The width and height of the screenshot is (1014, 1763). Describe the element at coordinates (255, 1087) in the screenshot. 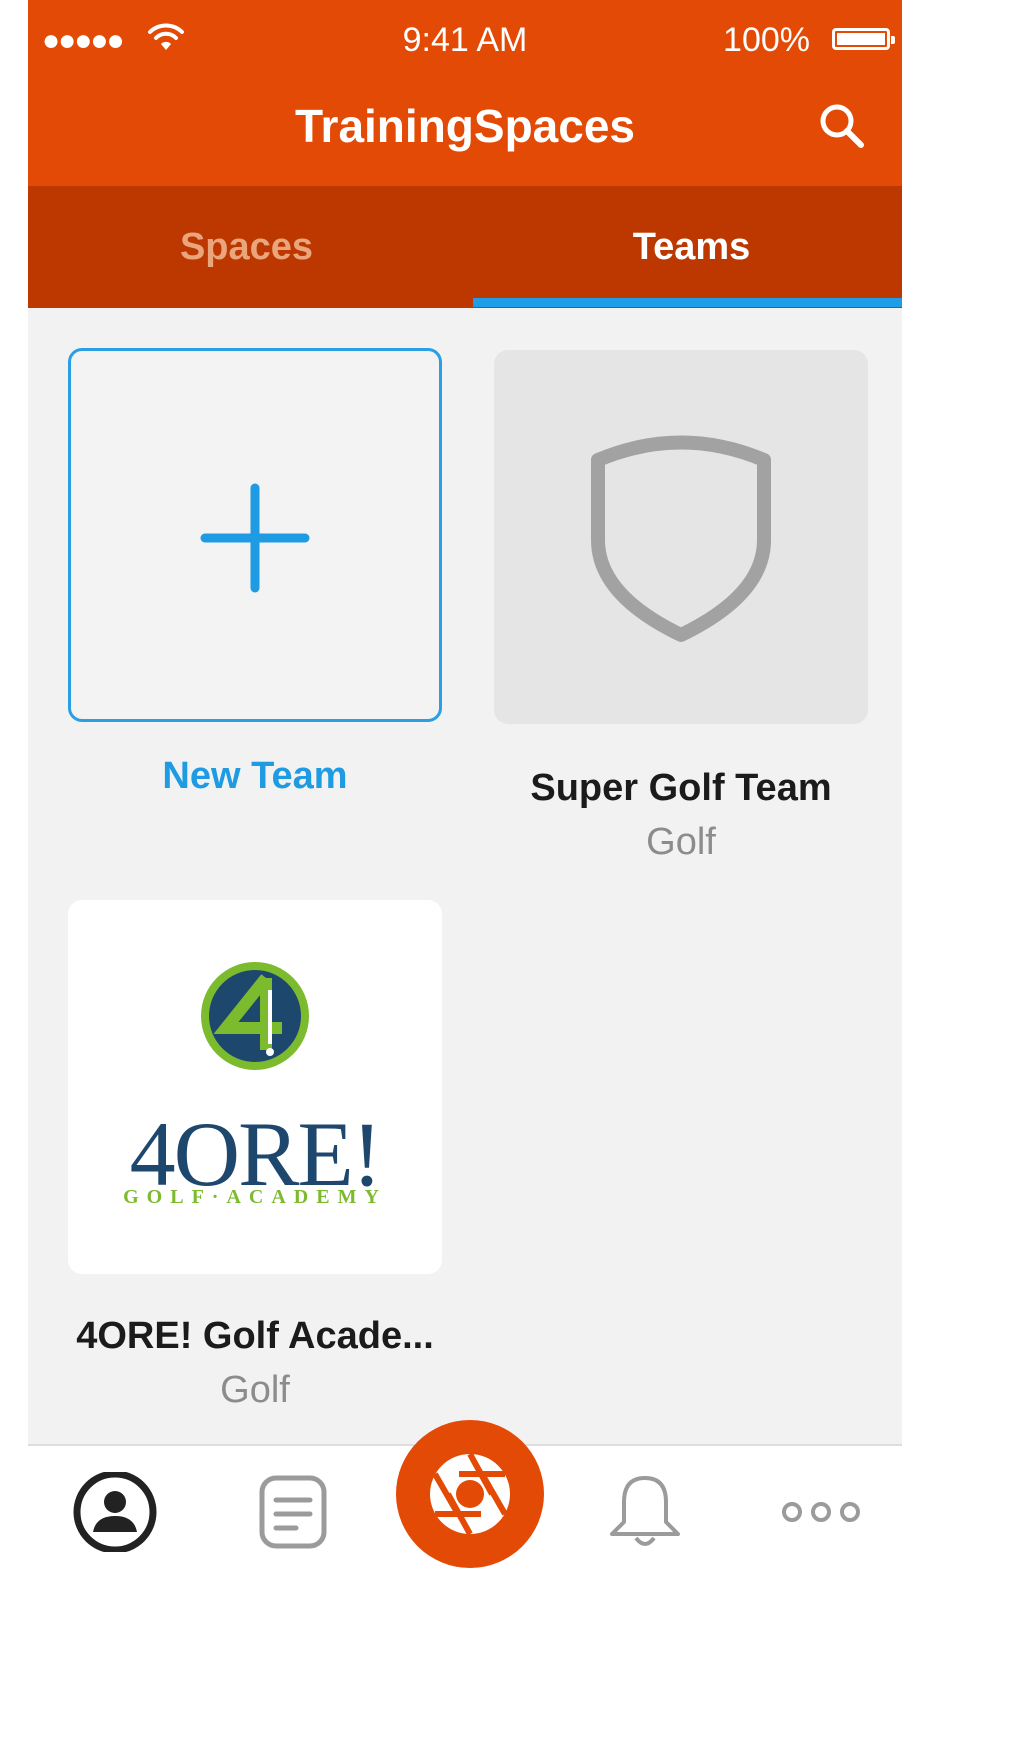

I see `team-card-4ore: 4ORE! GOLF·ACADEMY` at that location.